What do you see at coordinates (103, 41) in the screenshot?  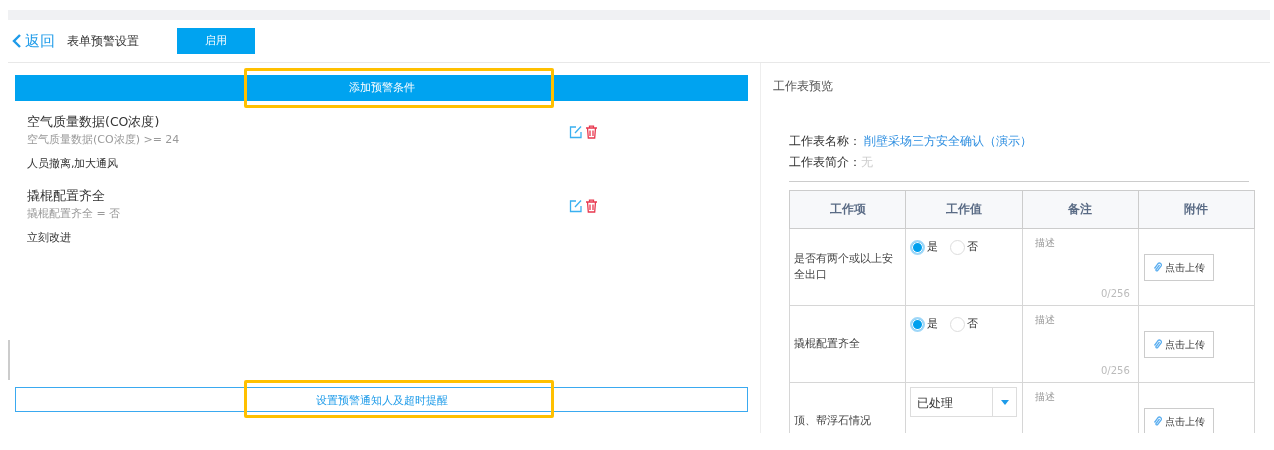 I see `page-title: 表单预警设置` at bounding box center [103, 41].